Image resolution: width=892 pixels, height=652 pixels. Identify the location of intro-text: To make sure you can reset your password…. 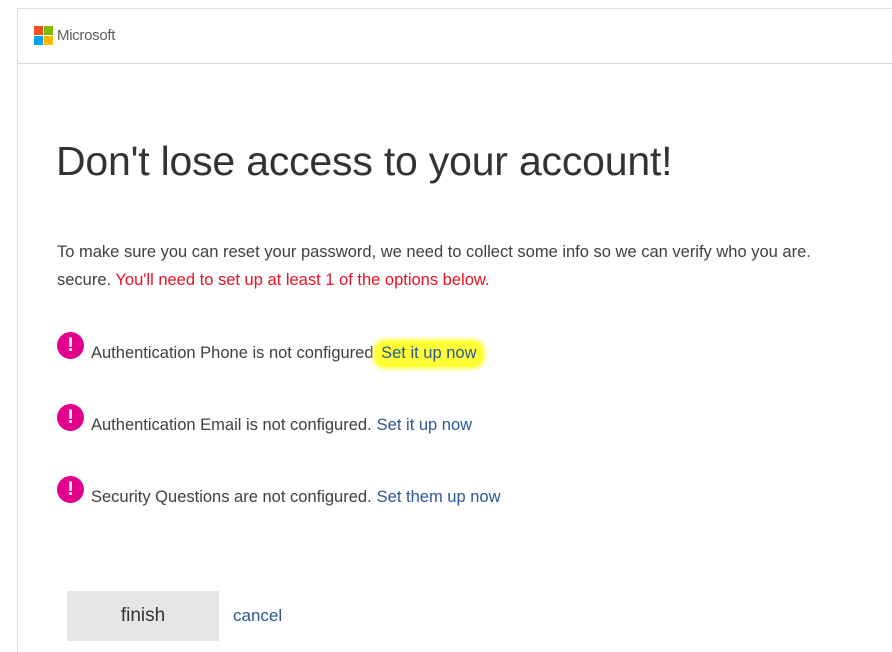
(474, 266).